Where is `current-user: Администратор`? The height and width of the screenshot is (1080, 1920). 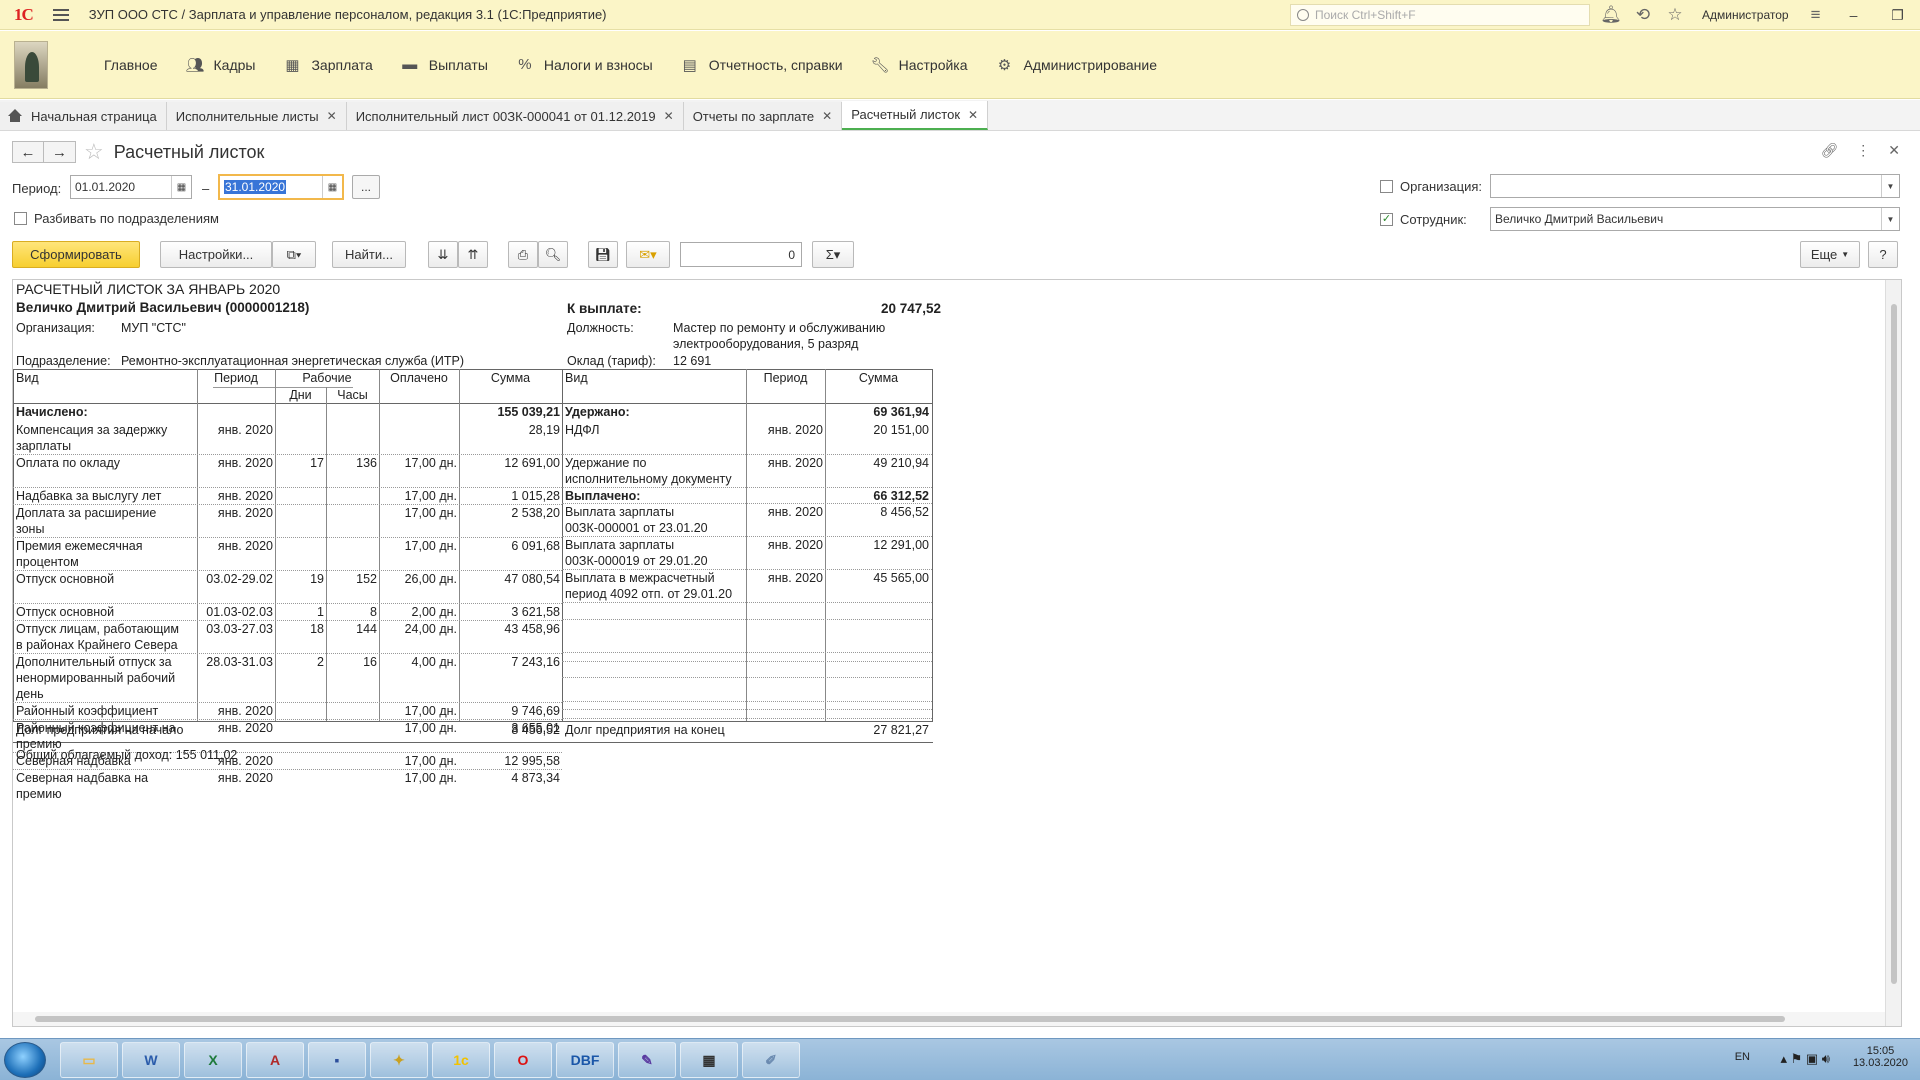 current-user: Администратор is located at coordinates (1745, 15).